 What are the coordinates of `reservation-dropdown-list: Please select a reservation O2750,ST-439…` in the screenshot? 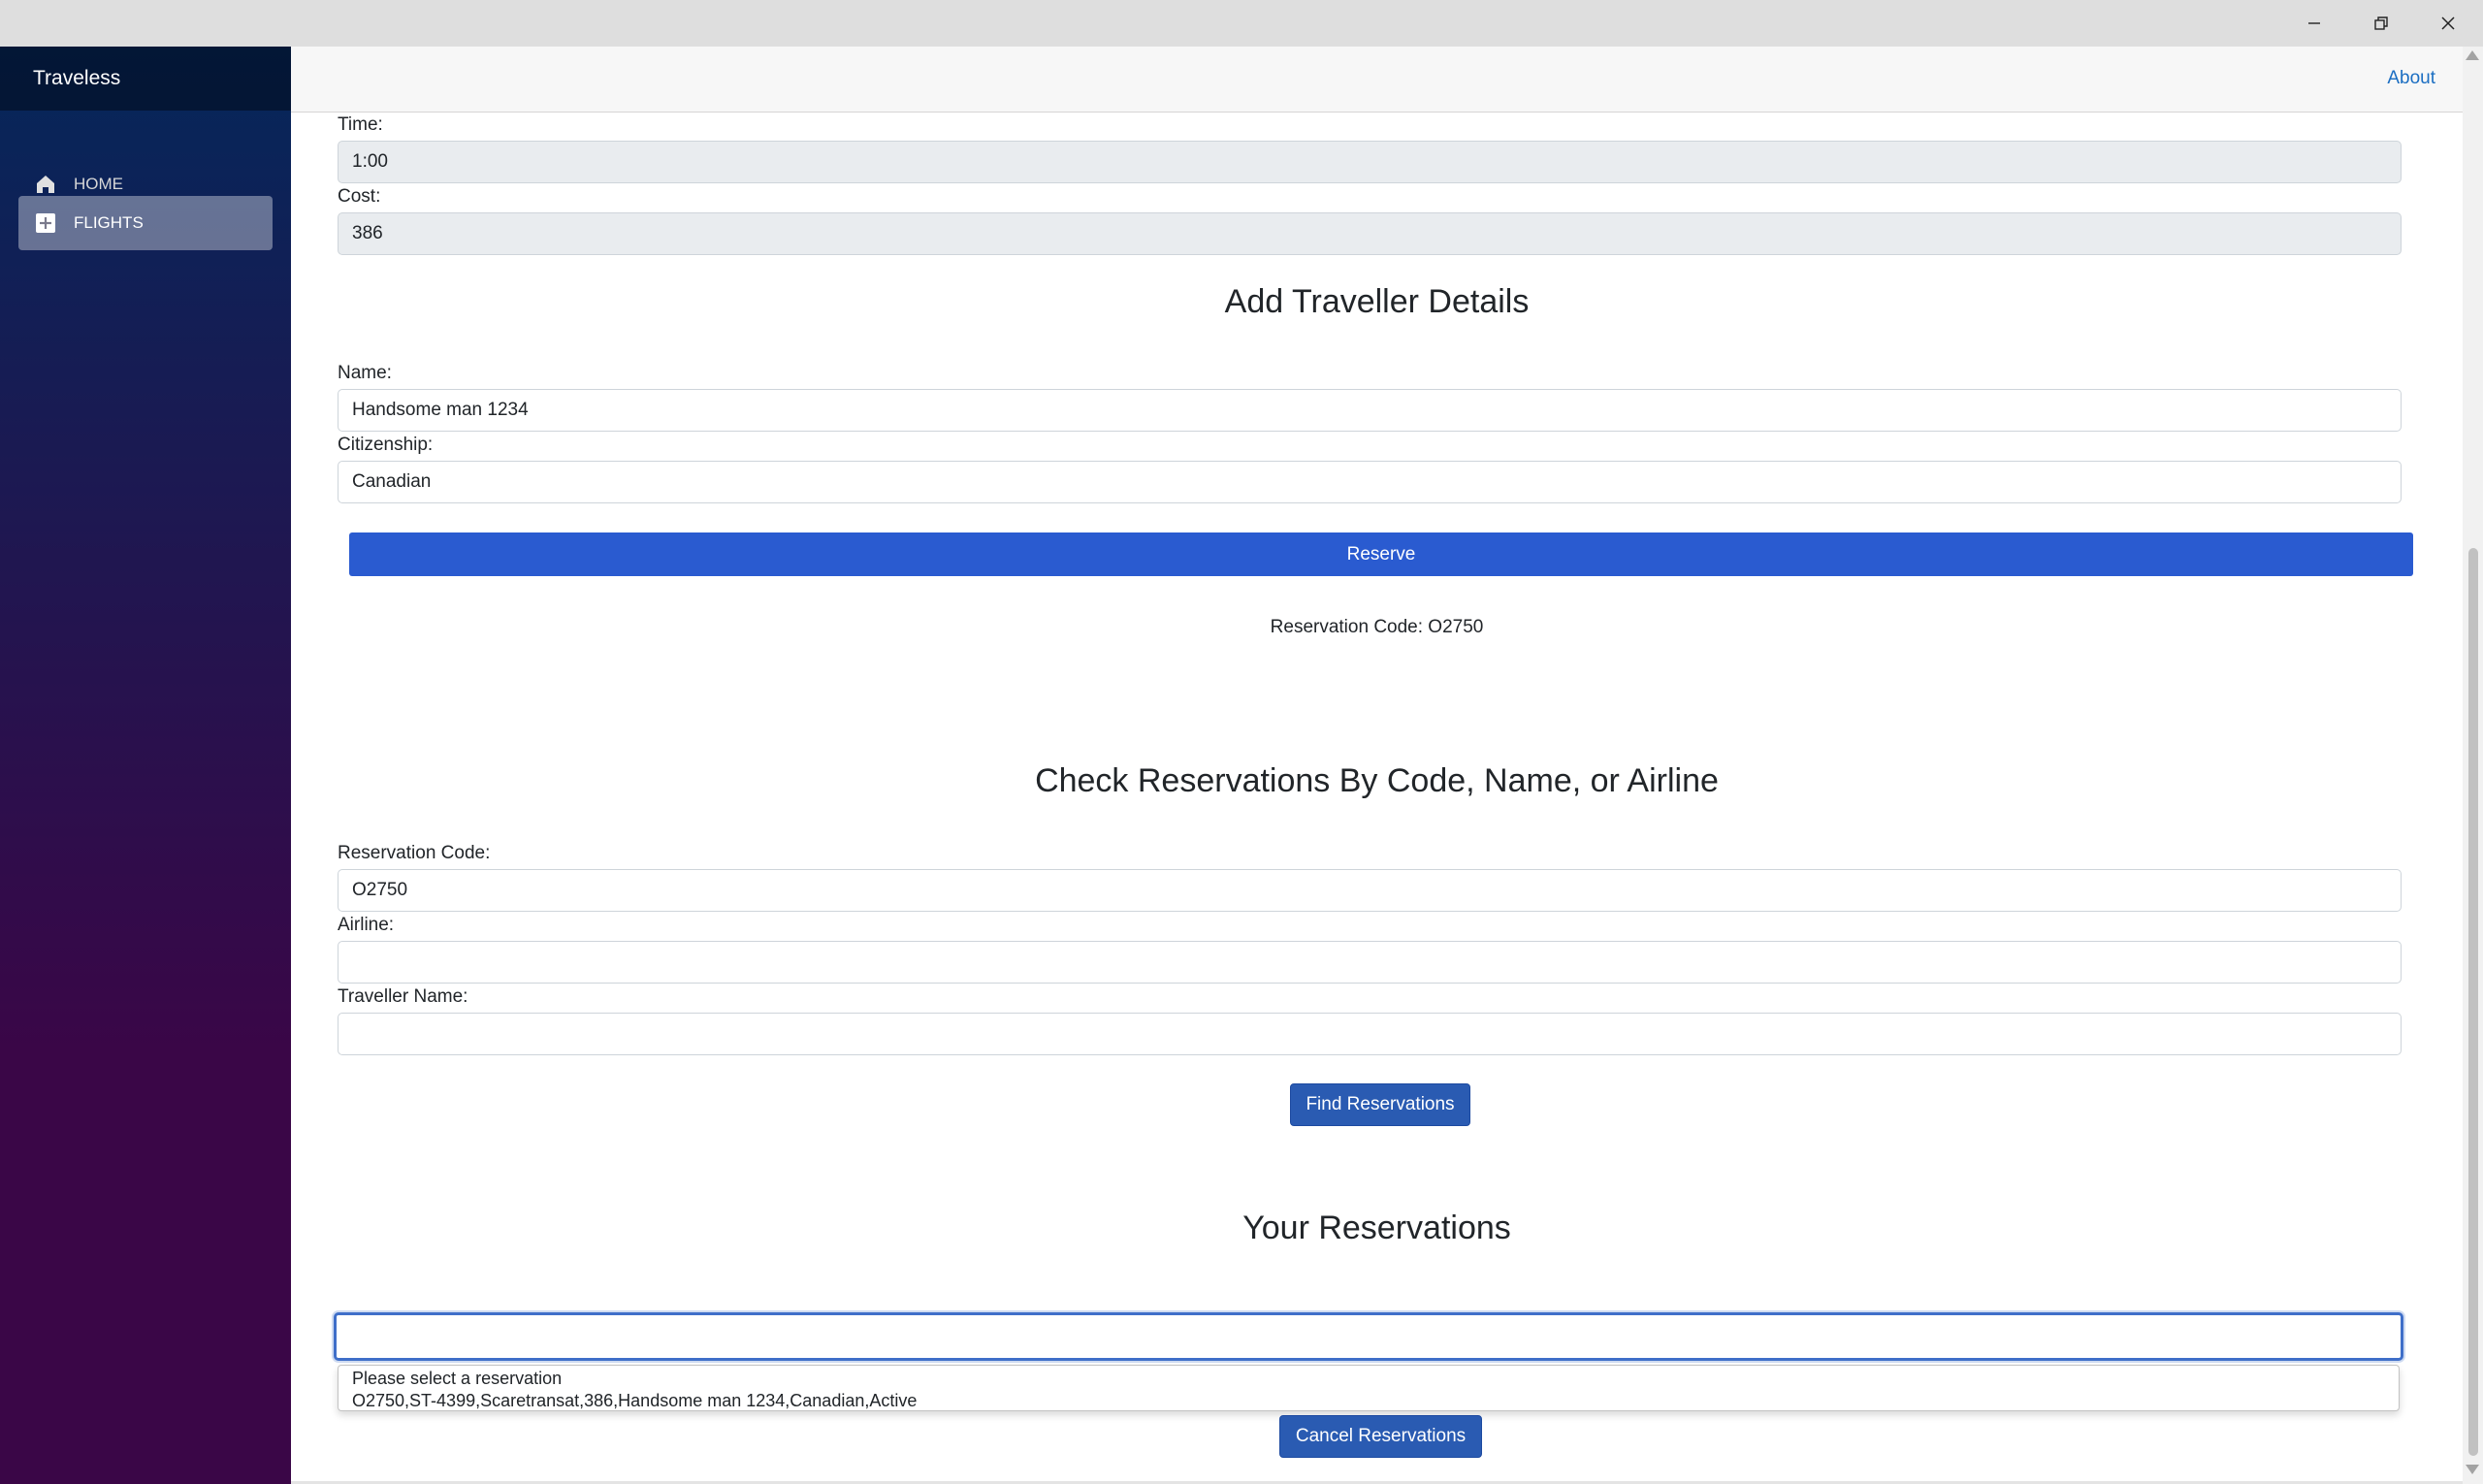 It's located at (1369, 1388).